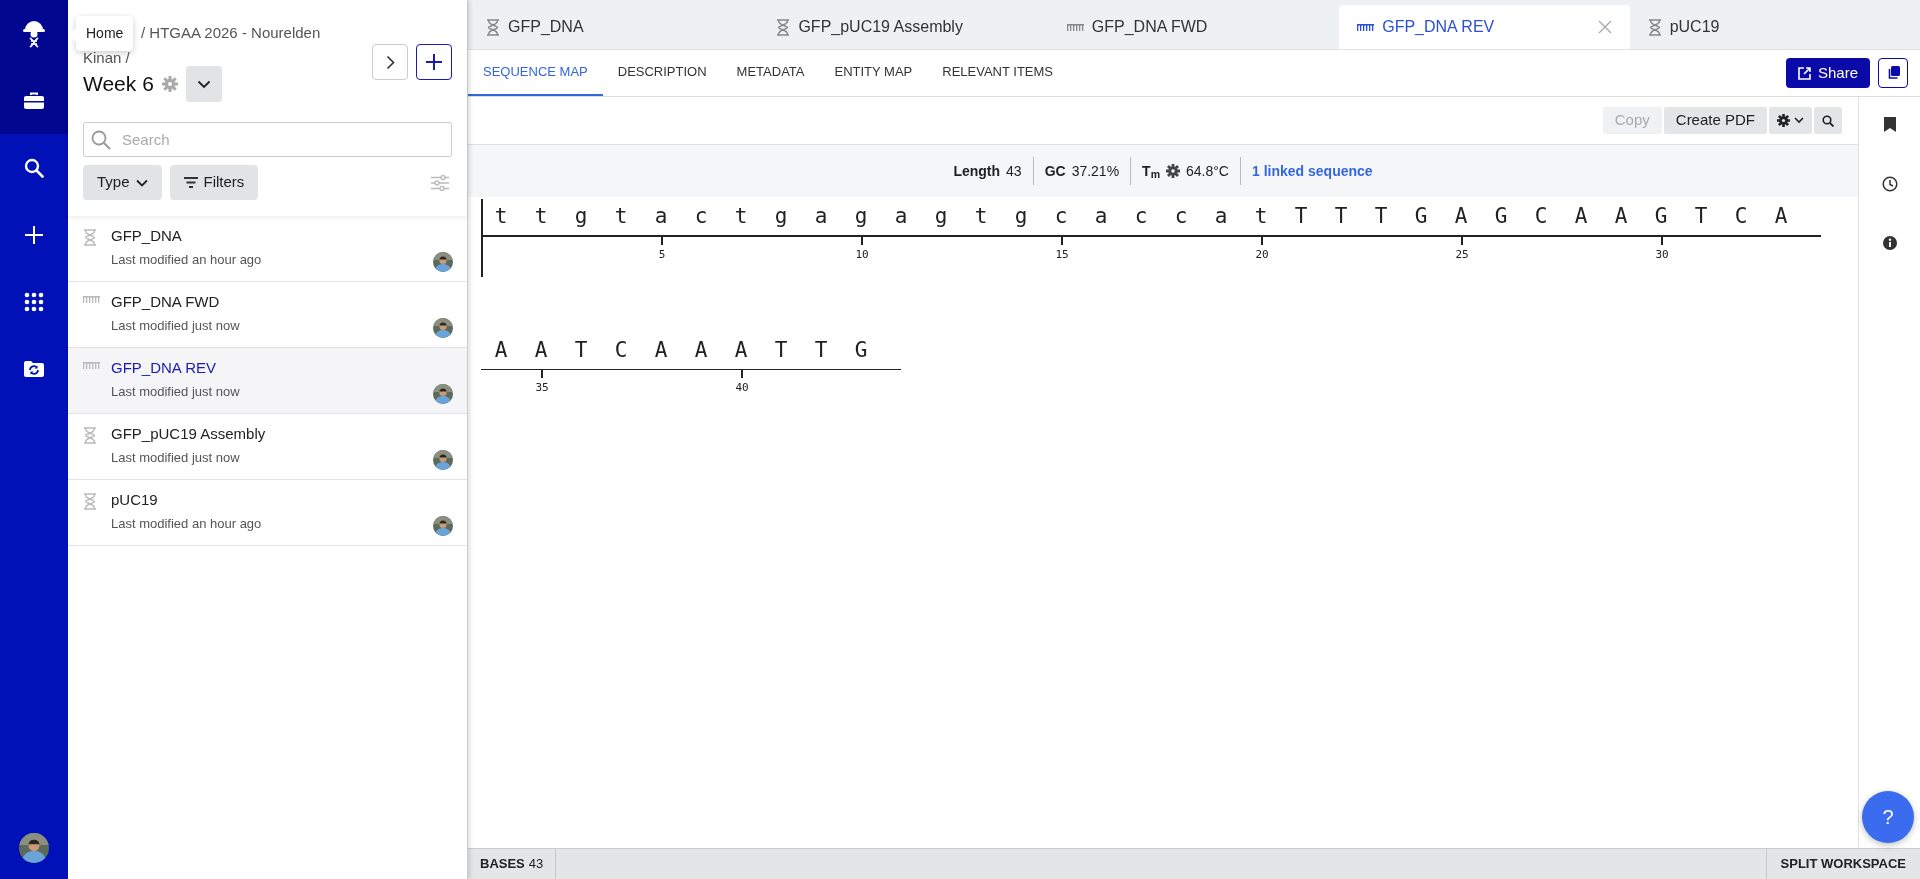 This screenshot has height=879, width=1920. I want to click on stat-label: T$_{m}$, so click(1151, 171).